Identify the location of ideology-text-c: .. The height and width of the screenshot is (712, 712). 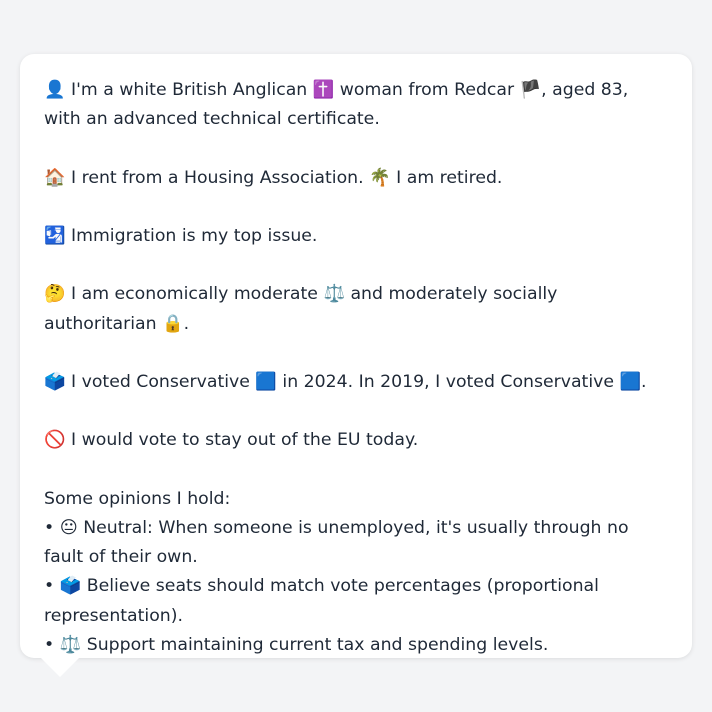
(186, 323).